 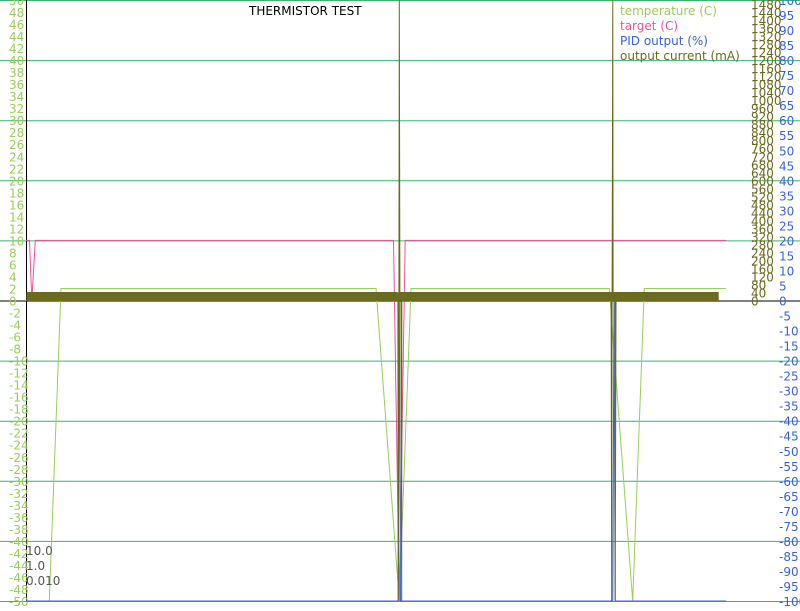 What do you see at coordinates (786, 151) in the screenshot?
I see `pid-tick-label: 50` at bounding box center [786, 151].